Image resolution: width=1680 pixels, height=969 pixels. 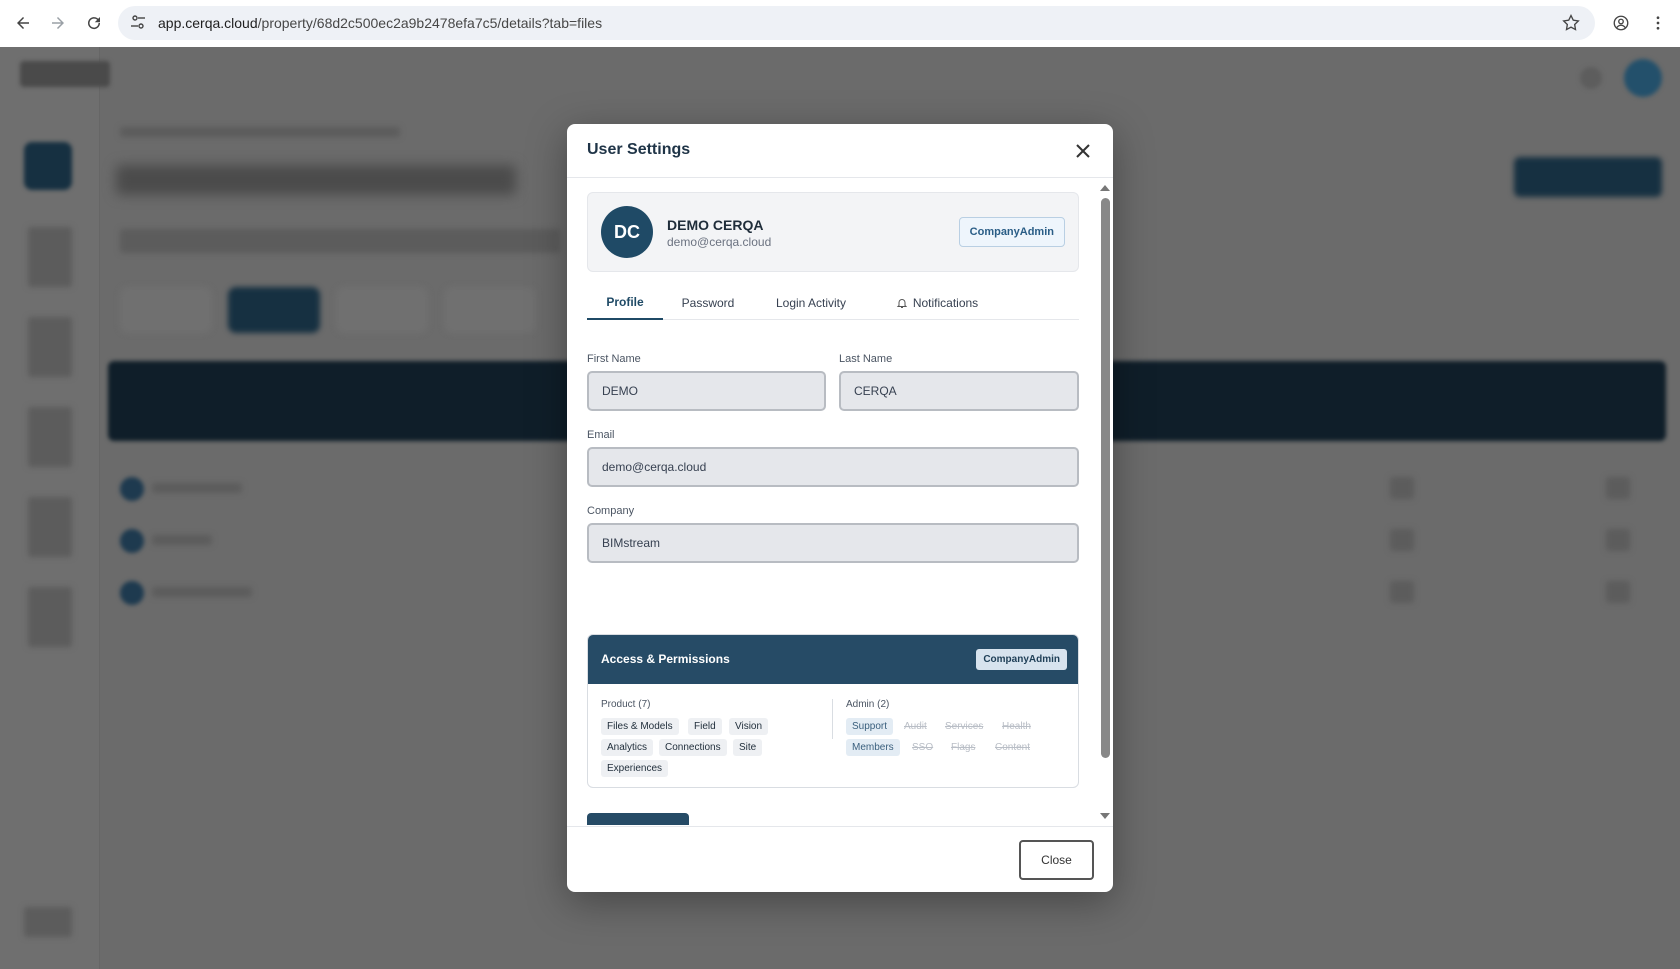 I want to click on edit-profile-button: Edit Profile, so click(x=638, y=819).